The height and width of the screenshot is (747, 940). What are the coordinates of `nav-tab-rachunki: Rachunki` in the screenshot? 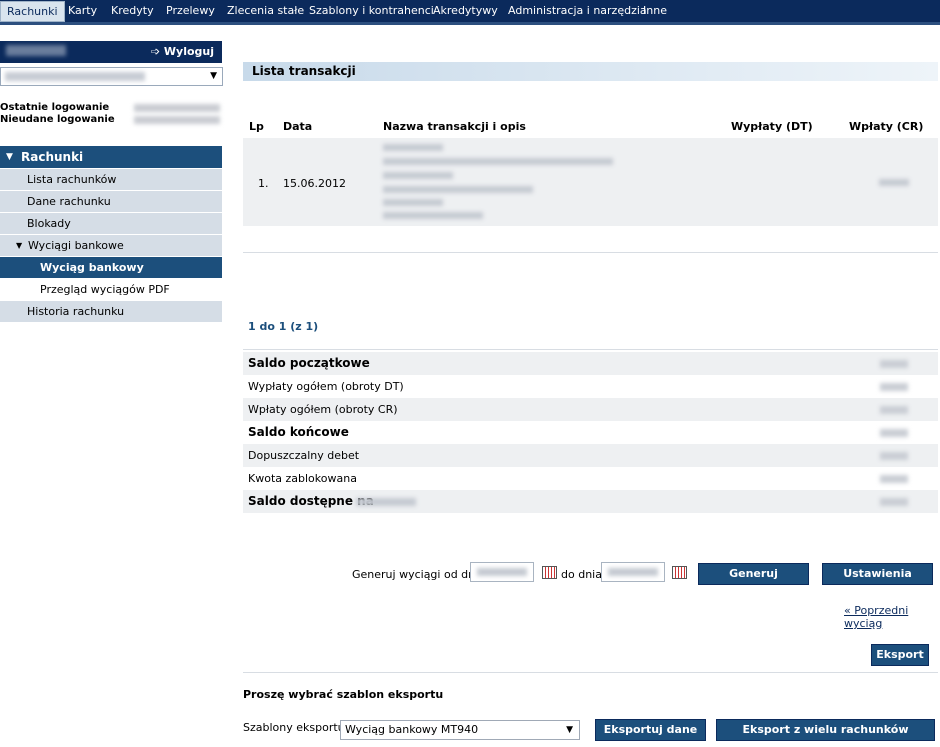 It's located at (32, 11).